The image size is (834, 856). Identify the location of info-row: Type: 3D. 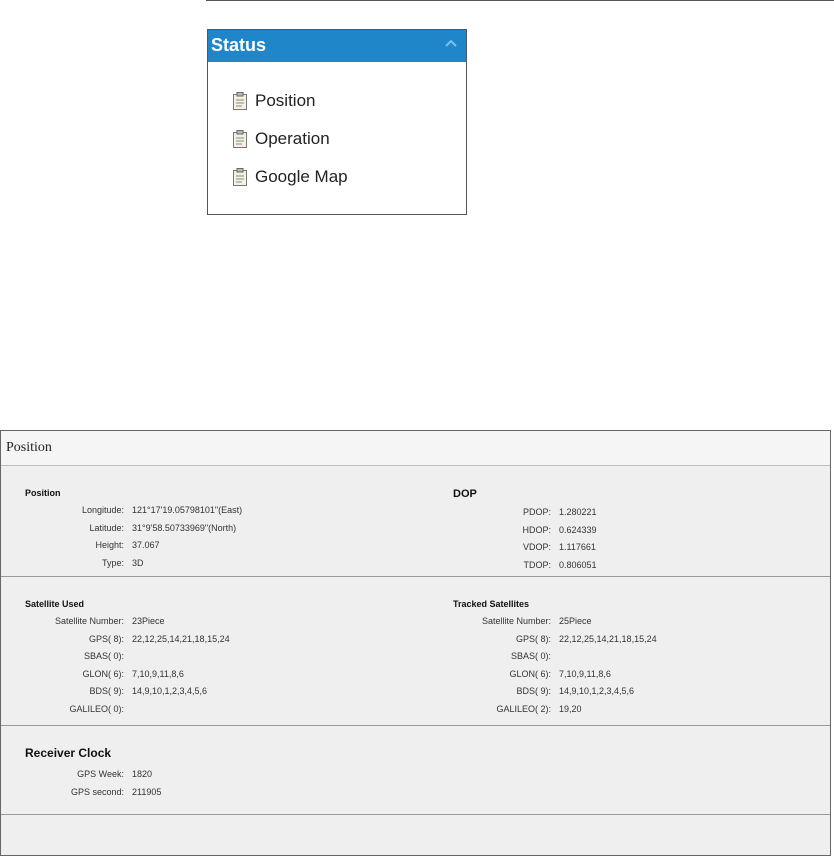
(133, 564).